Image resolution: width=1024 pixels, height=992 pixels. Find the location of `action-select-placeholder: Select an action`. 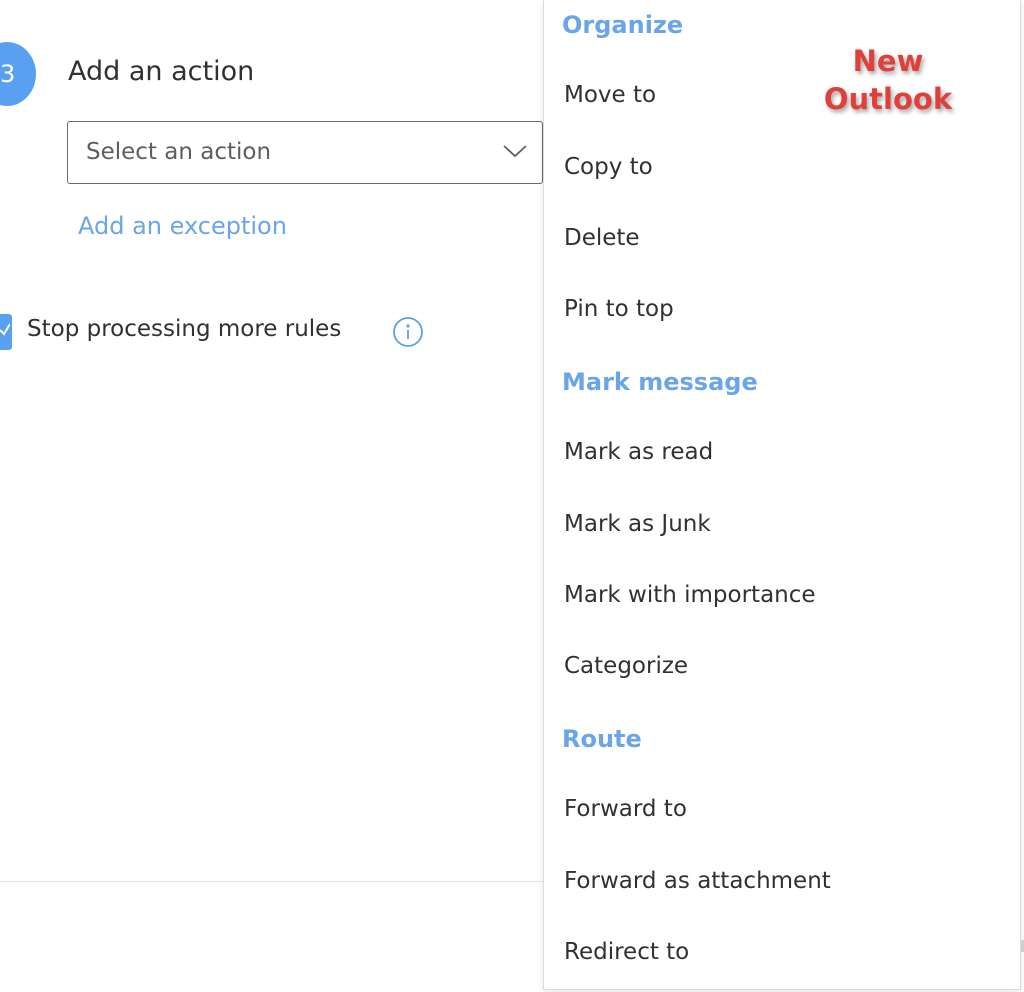

action-select-placeholder: Select an action is located at coordinates (179, 152).